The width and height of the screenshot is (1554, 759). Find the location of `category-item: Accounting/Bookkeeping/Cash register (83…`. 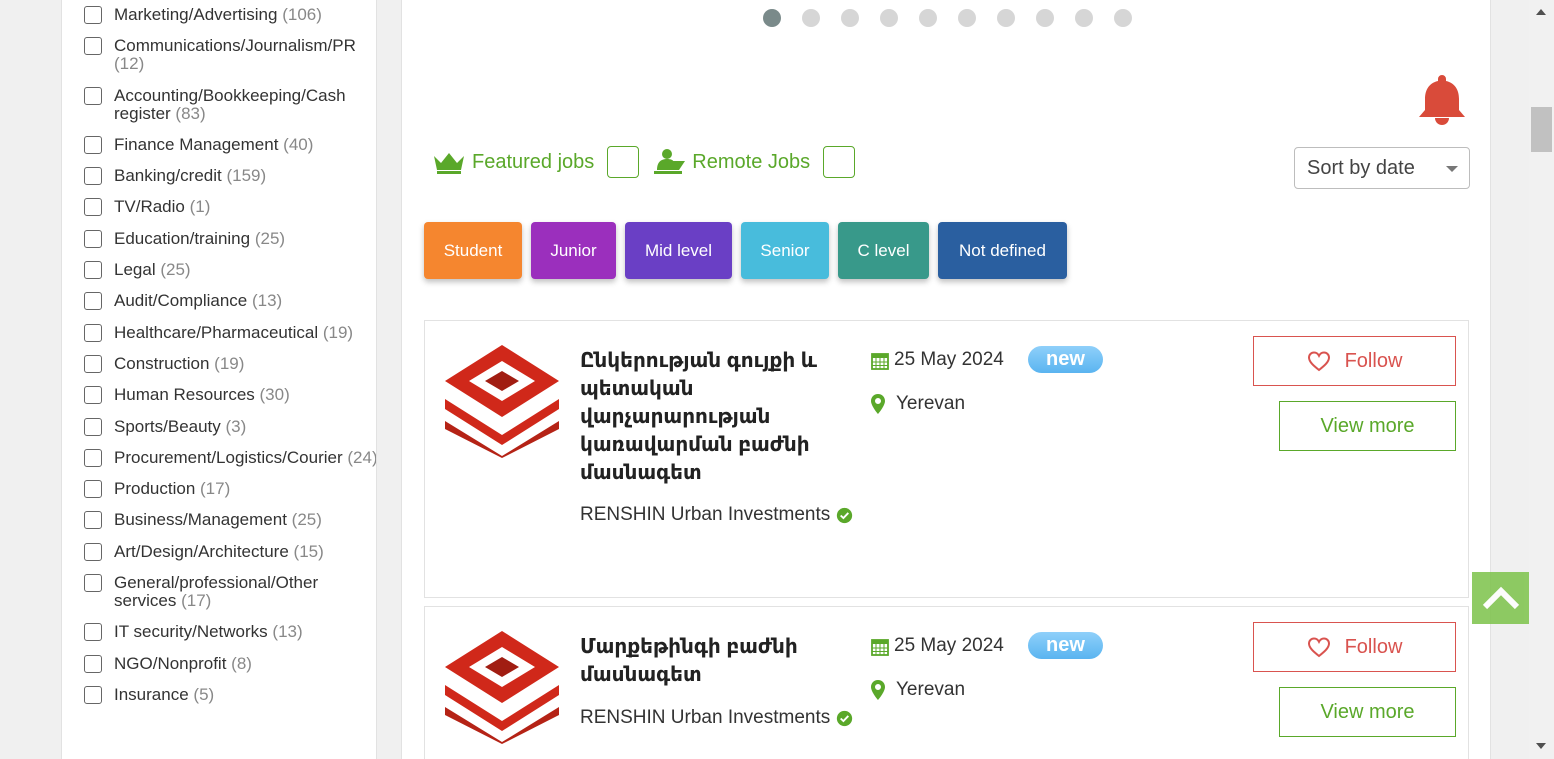

category-item: Accounting/Bookkeeping/Cash register (83… is located at coordinates (230, 104).